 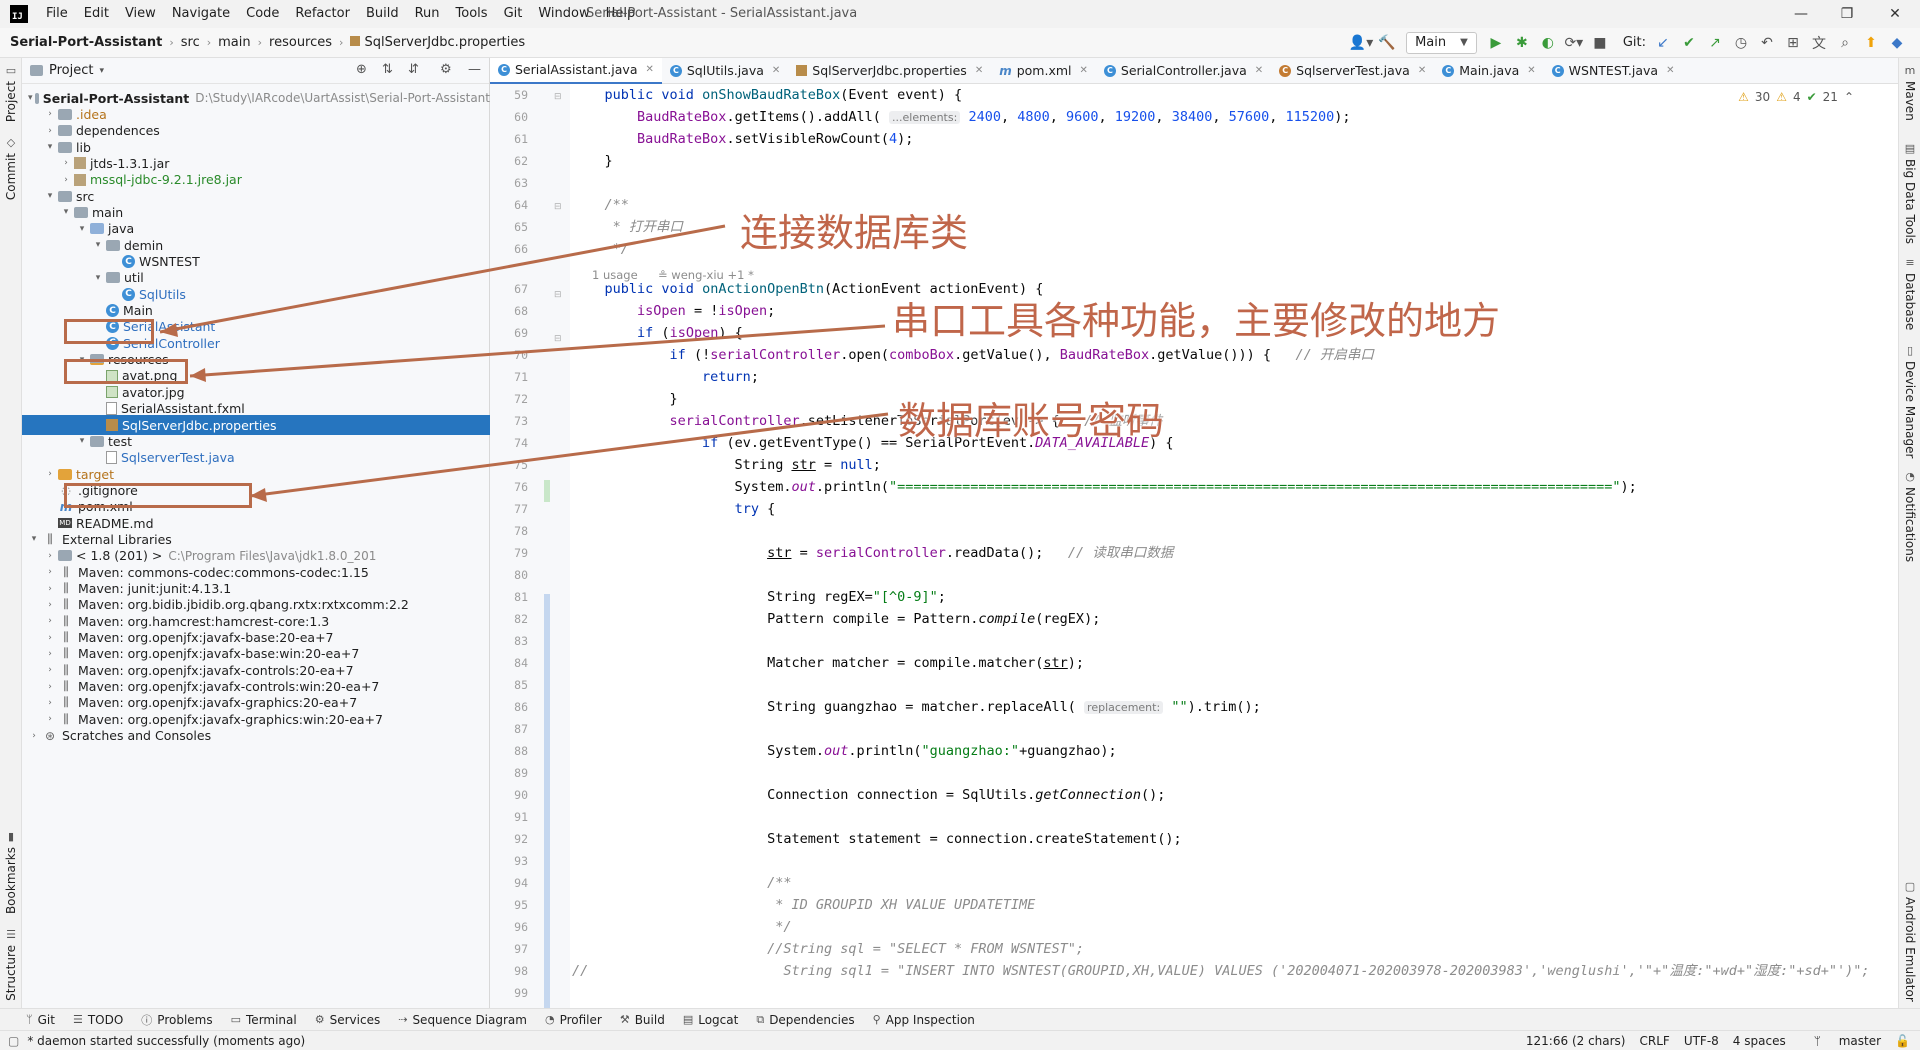 I want to click on run-configuration-select: Main ▼, so click(x=1441, y=42).